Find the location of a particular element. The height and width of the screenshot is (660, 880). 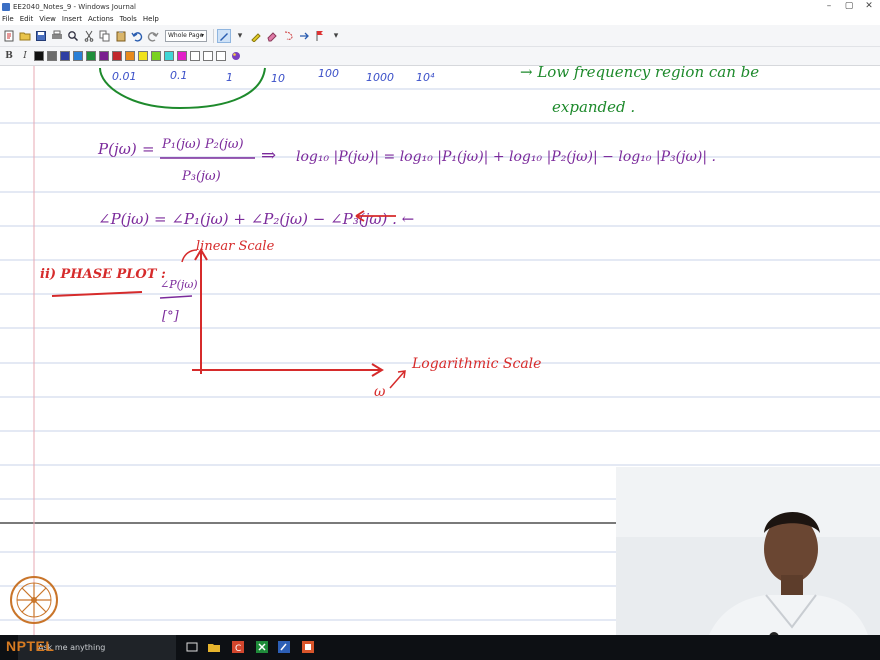

nptel-watermark-text: NPTEL is located at coordinates (30, 646).